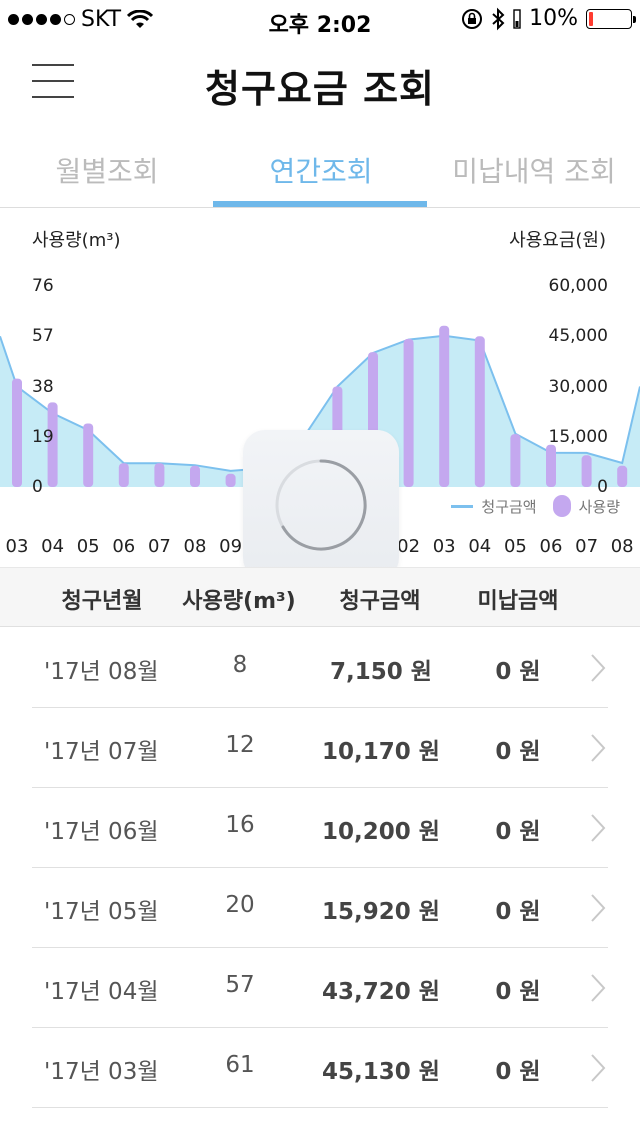 The height and width of the screenshot is (1136, 640). I want to click on legend-item-billing: 청구금액, so click(509, 506).